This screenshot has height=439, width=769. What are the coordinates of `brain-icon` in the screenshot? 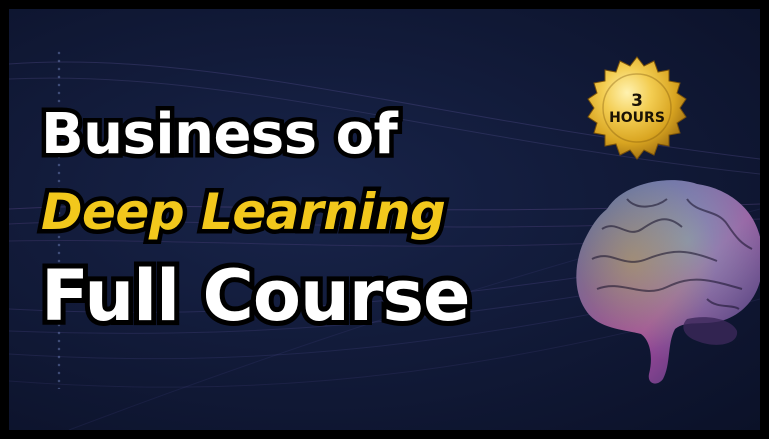 It's located at (668, 282).